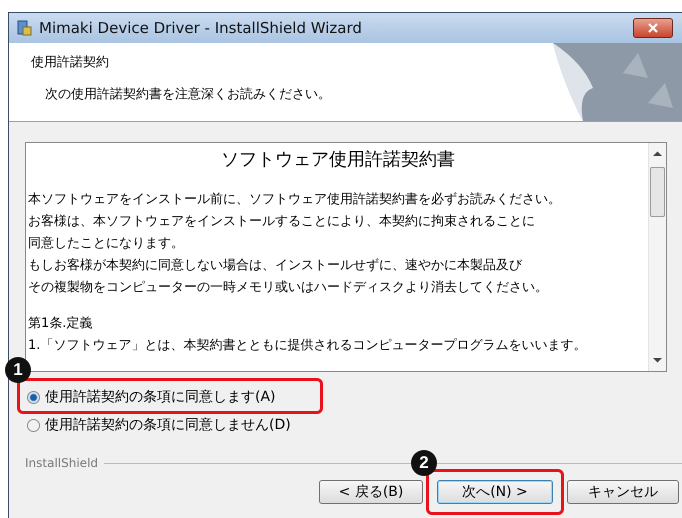 The image size is (682, 518). I want to click on radio-option: 使用許諾契約の条項に同意しません(D), so click(158, 425).